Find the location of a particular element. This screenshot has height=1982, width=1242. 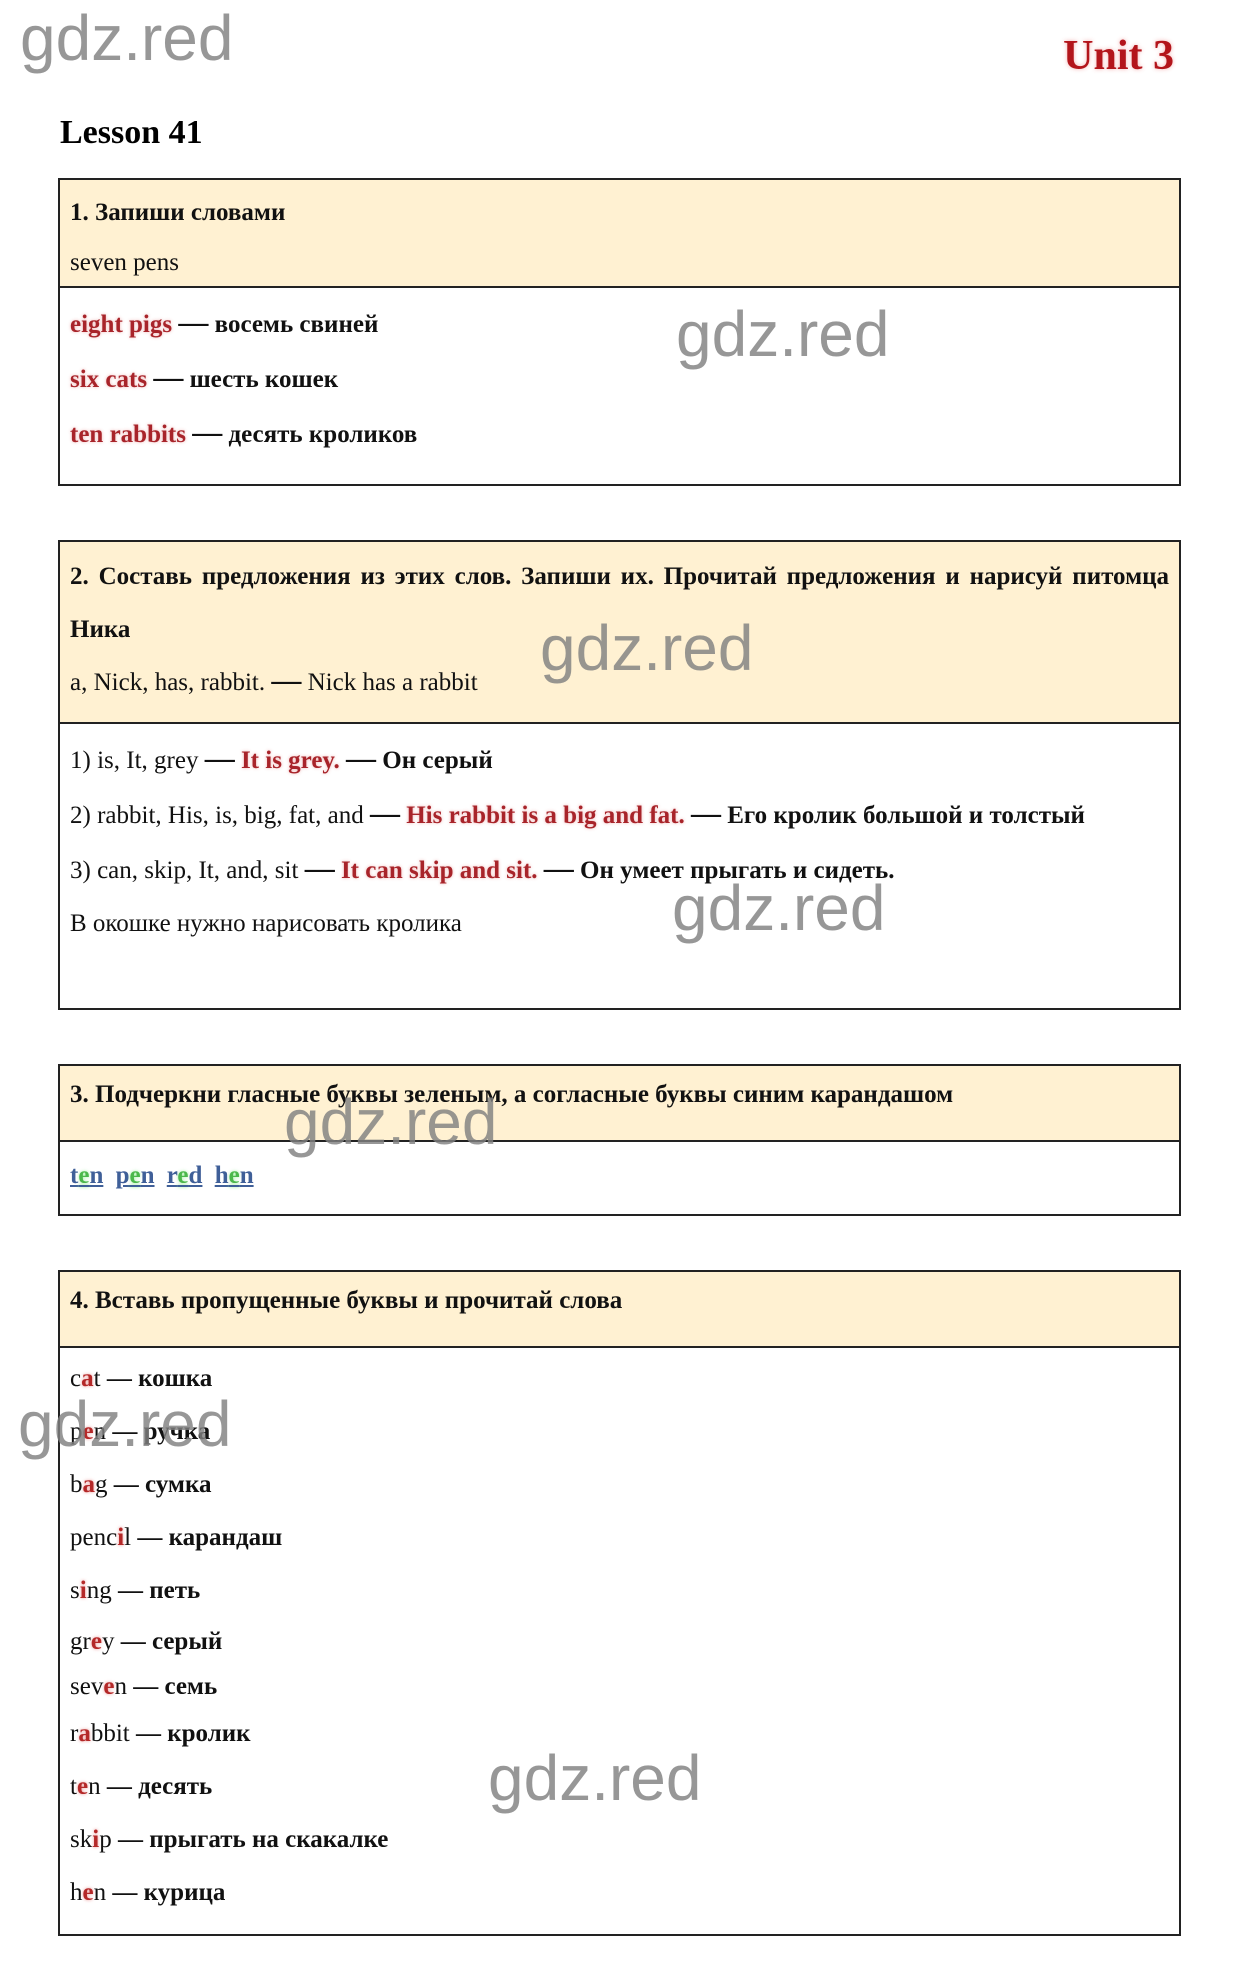

underlined-words: ten pen red hen is located at coordinates (619, 1176).